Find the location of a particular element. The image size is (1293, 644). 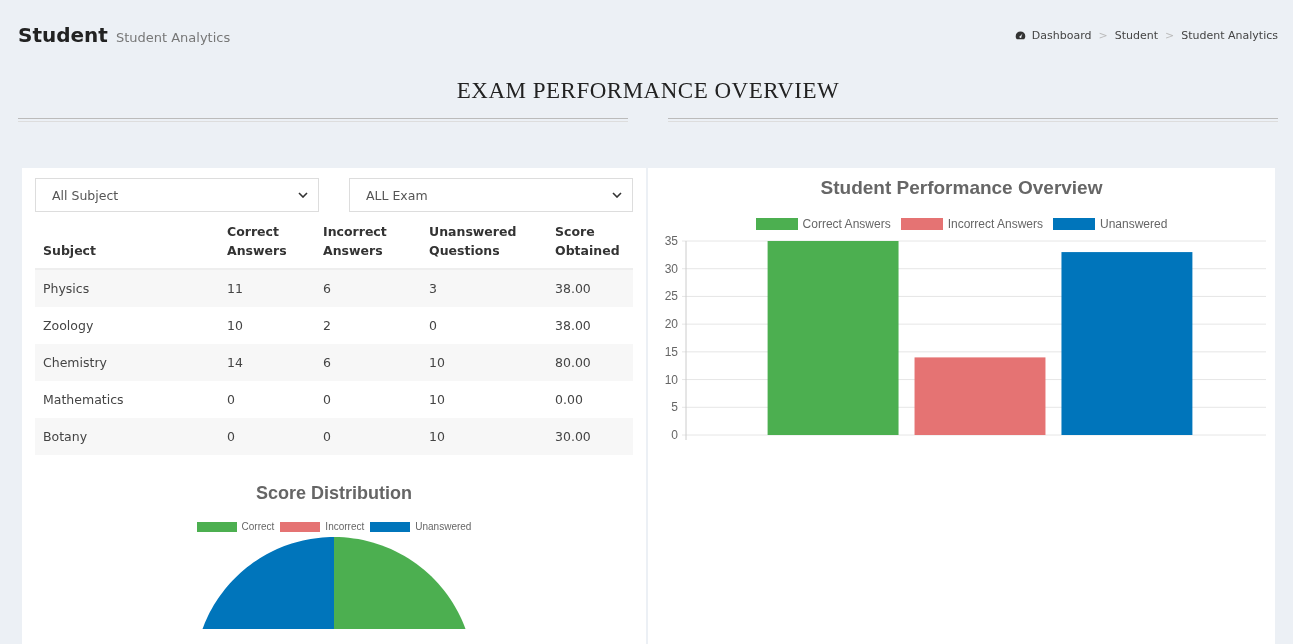

legend-label: Incorrect is located at coordinates (345, 526).